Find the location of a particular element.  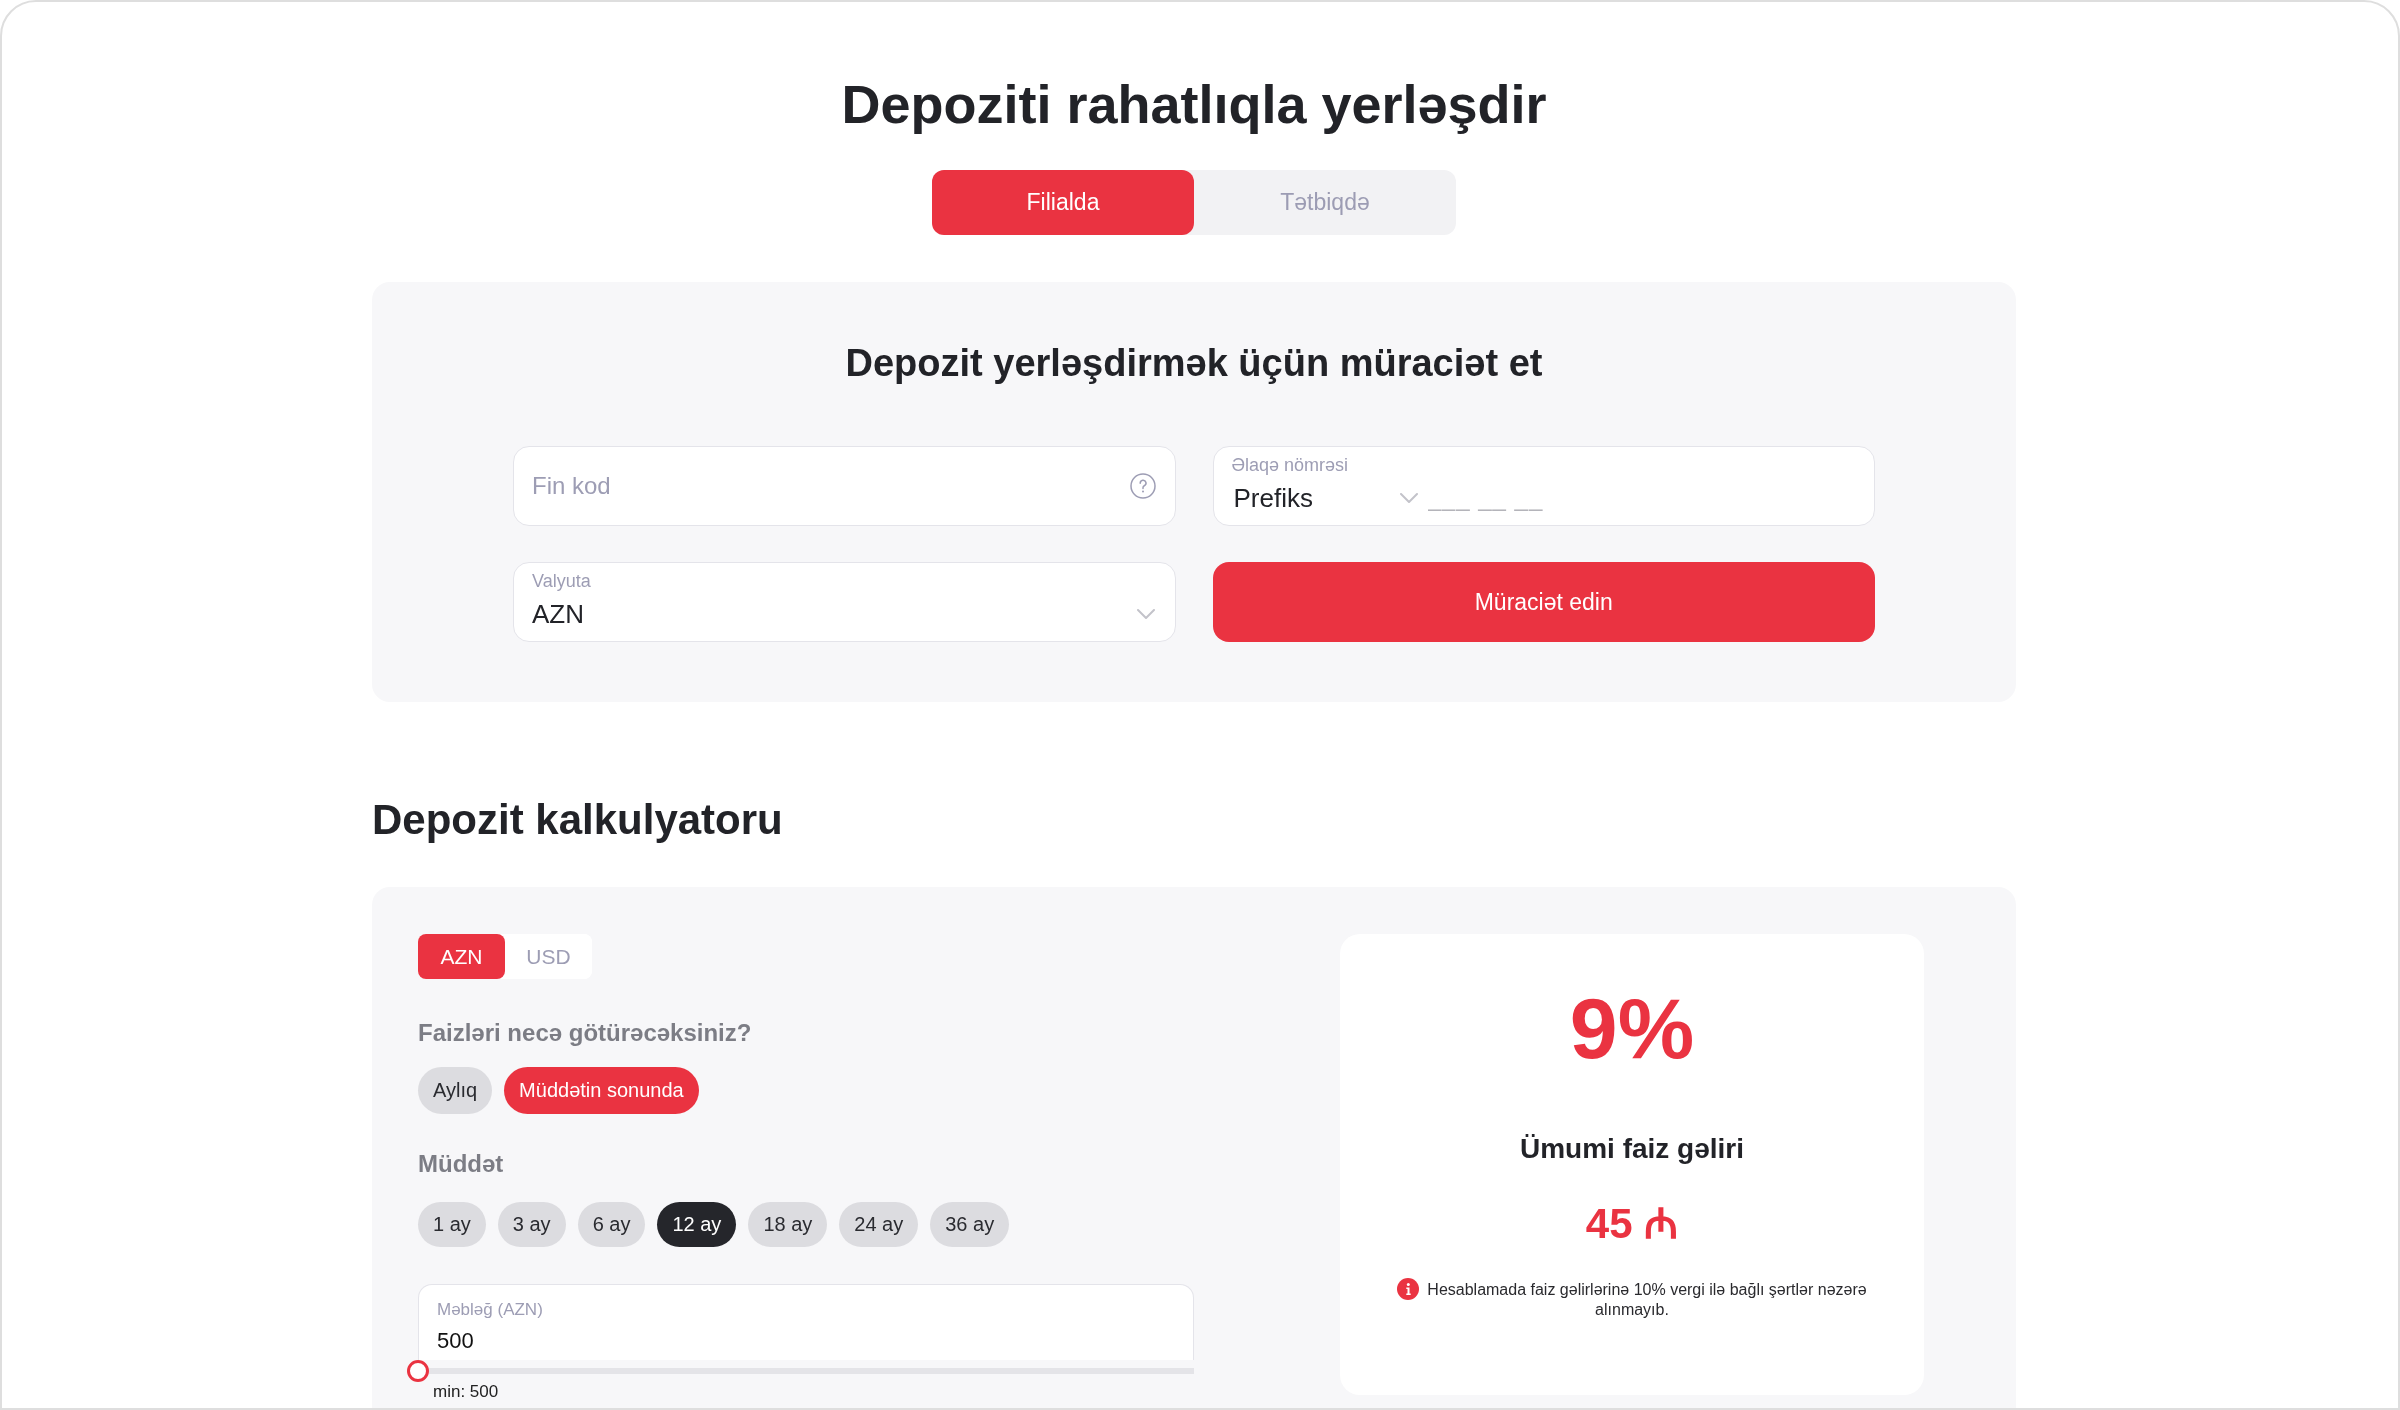

form-title: Depozit yerləşdirmək üçün müraciət et is located at coordinates (1194, 363).